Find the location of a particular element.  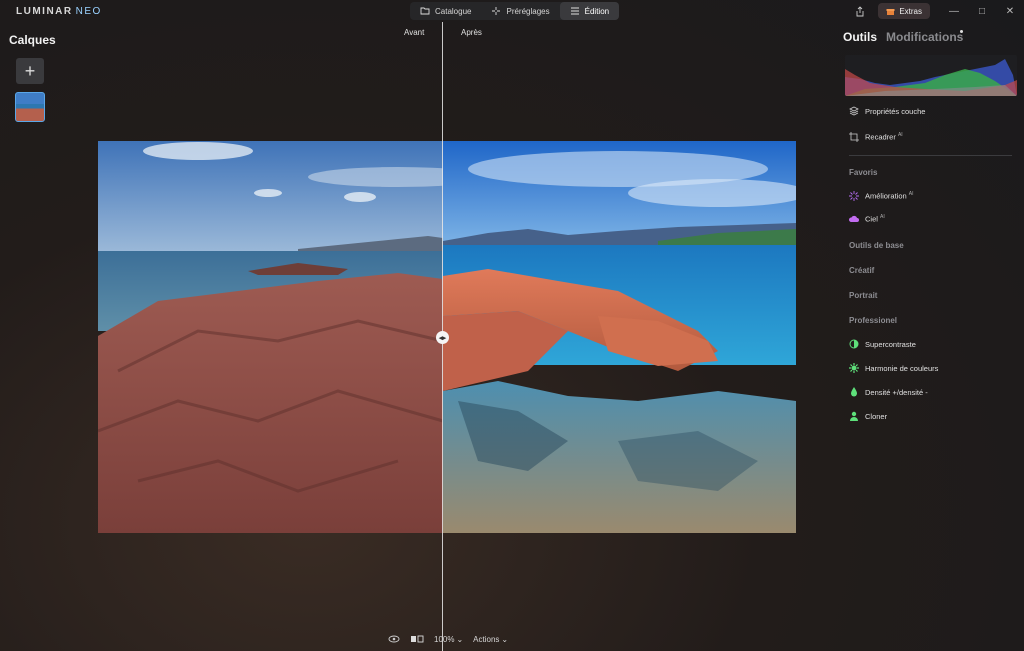

histogram is located at coordinates (931, 75).